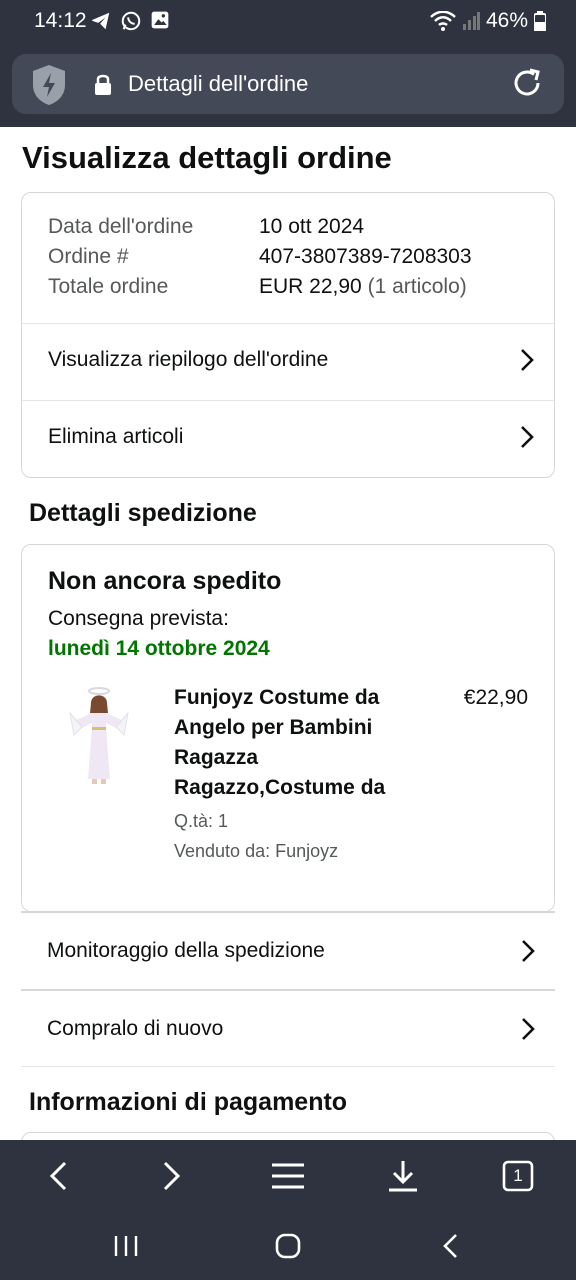 This screenshot has height=1280, width=576. What do you see at coordinates (207, 157) in the screenshot?
I see `page-title: Visualizza dettagli ordine` at bounding box center [207, 157].